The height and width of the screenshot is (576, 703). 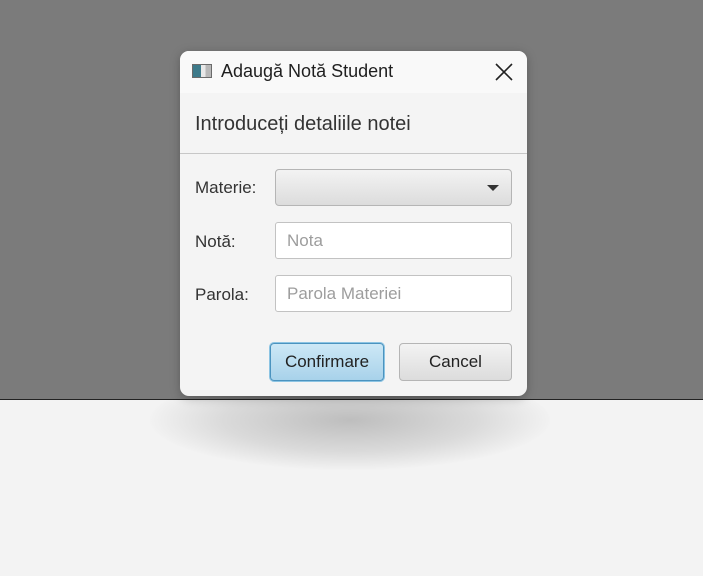 What do you see at coordinates (393, 293) in the screenshot?
I see `password-input` at bounding box center [393, 293].